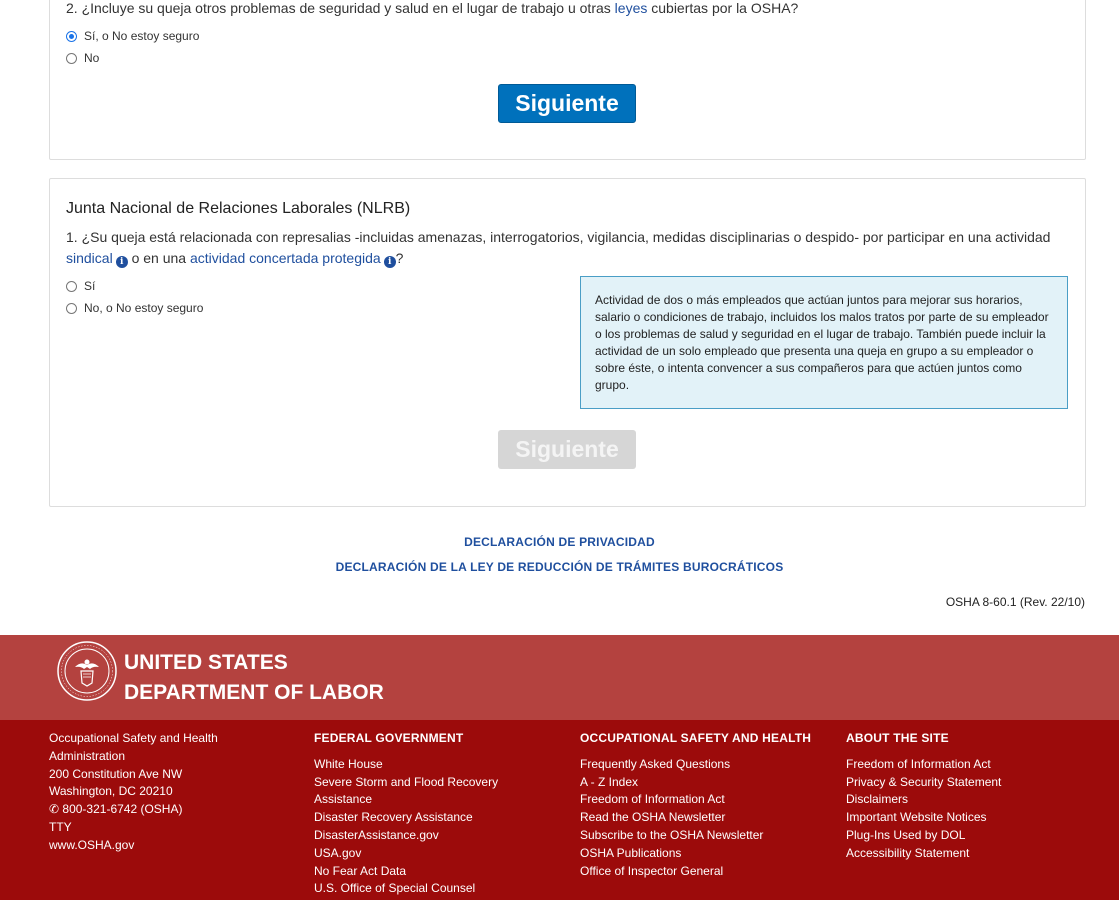  Describe the element at coordinates (89, 258) in the screenshot. I see `union-activity-link: sindical` at that location.